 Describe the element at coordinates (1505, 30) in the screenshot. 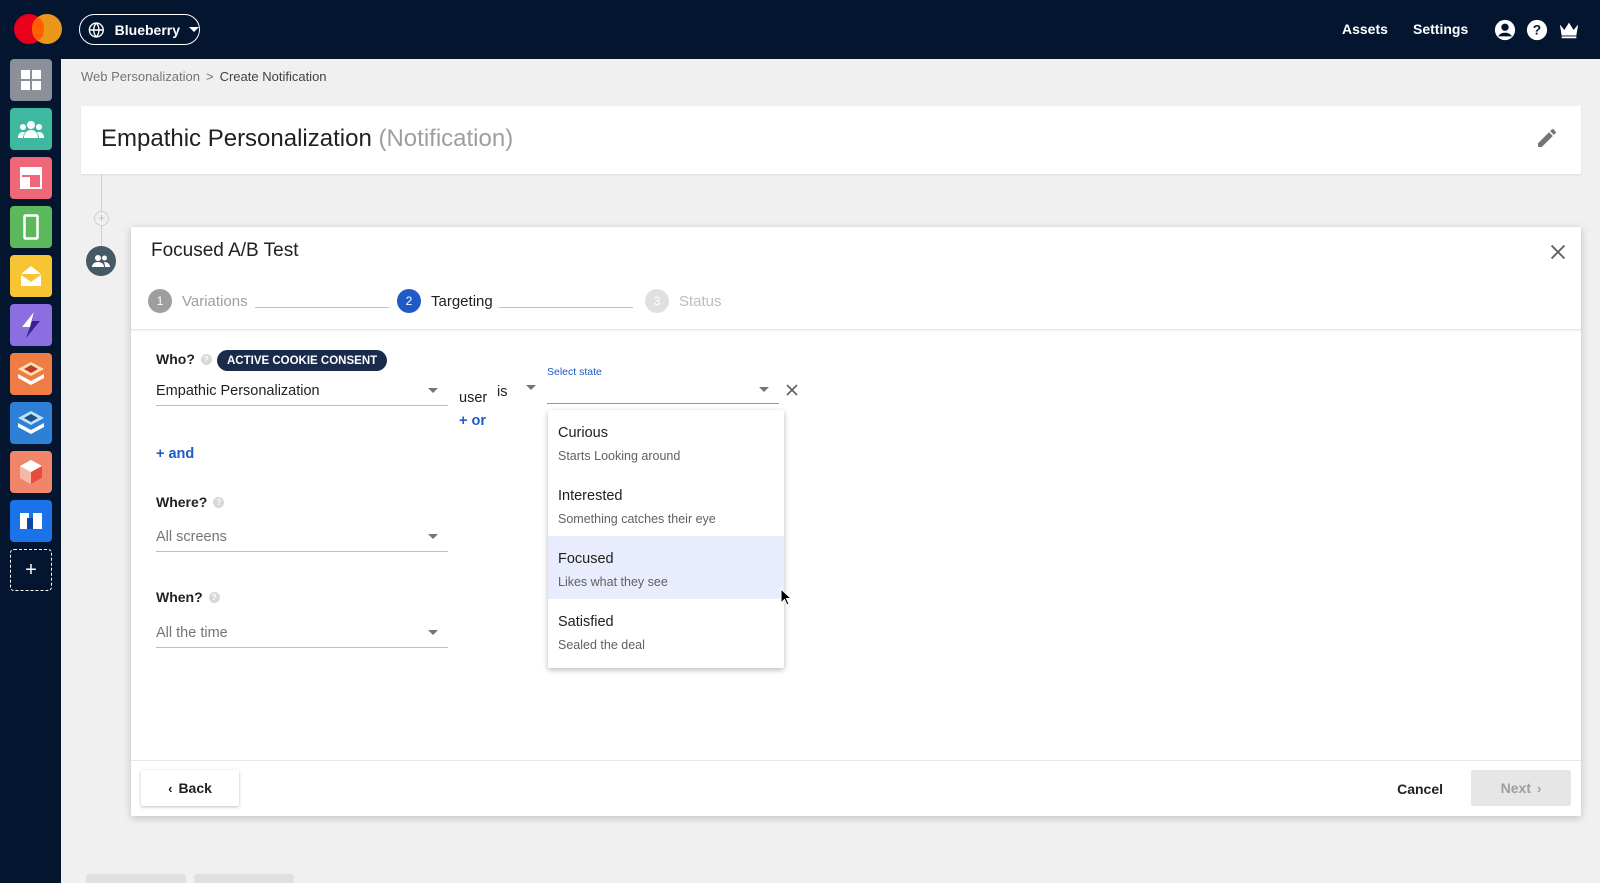

I see `account-icon` at that location.